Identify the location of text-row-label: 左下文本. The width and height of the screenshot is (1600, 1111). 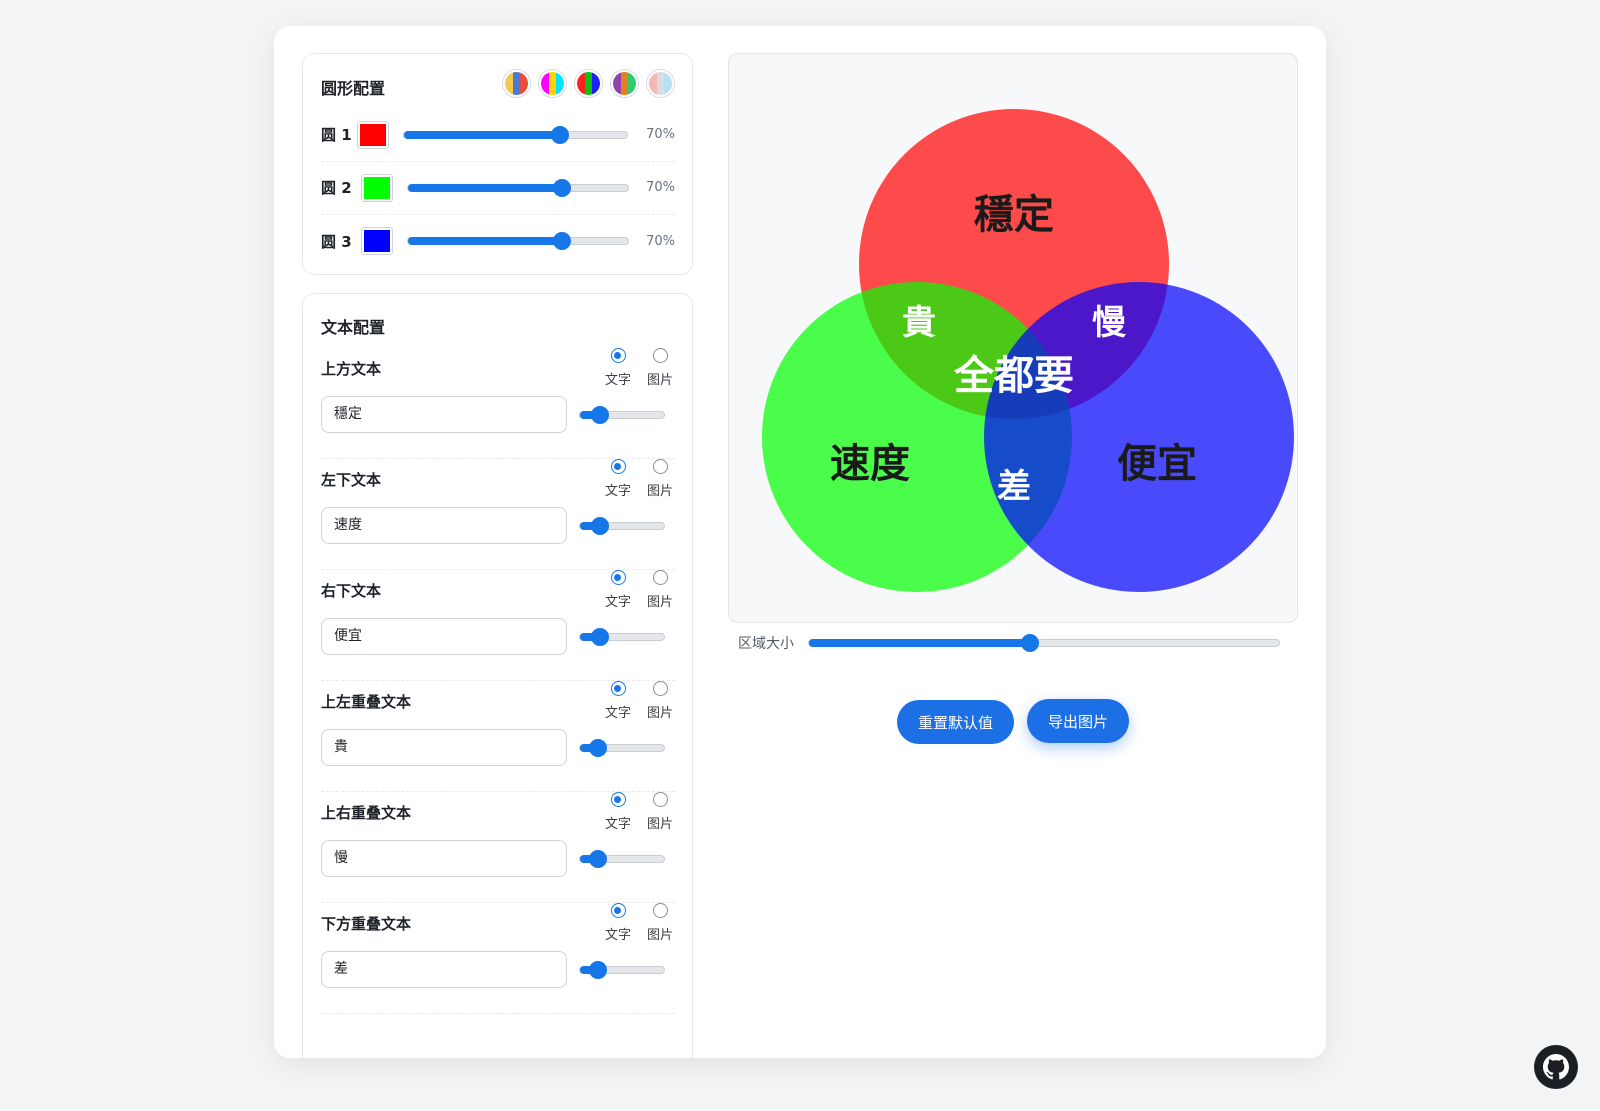
(351, 480).